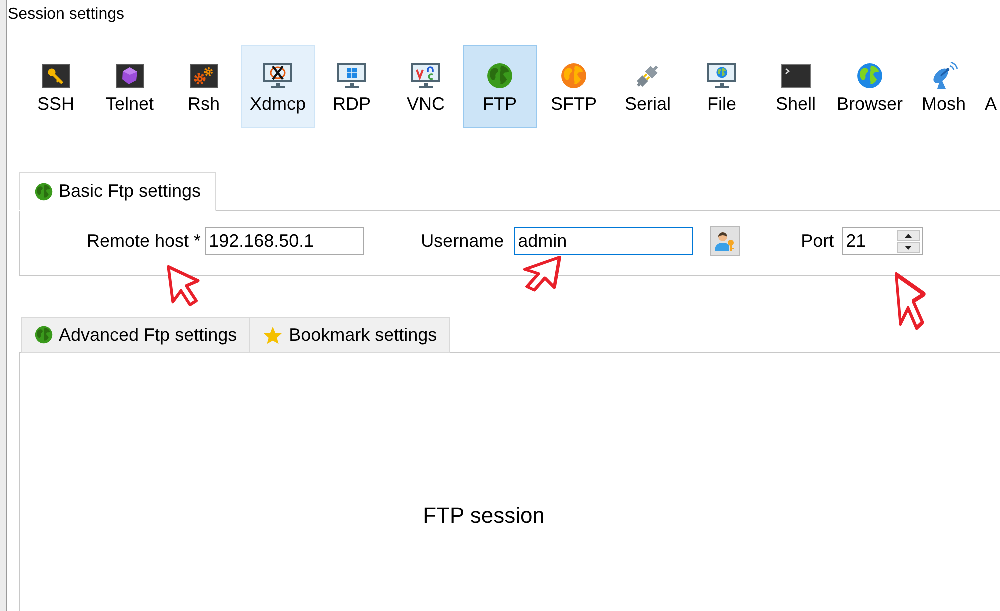 This screenshot has width=1000, height=611. I want to click on up-triangle-icon, so click(908, 236).